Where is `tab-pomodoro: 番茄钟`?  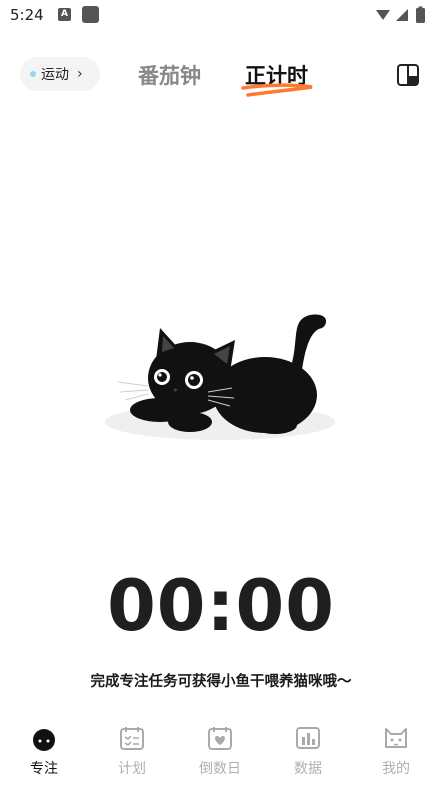
tab-pomodoro: 番茄钟 is located at coordinates (169, 75).